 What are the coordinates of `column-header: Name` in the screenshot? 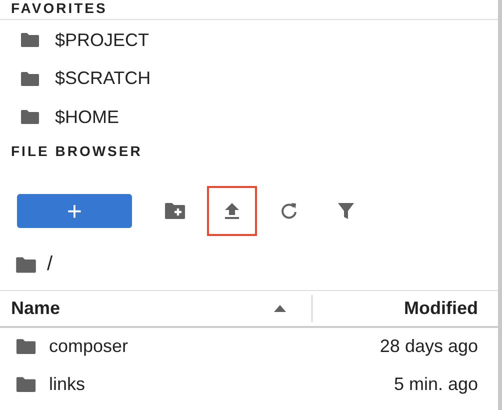 It's located at (156, 308).